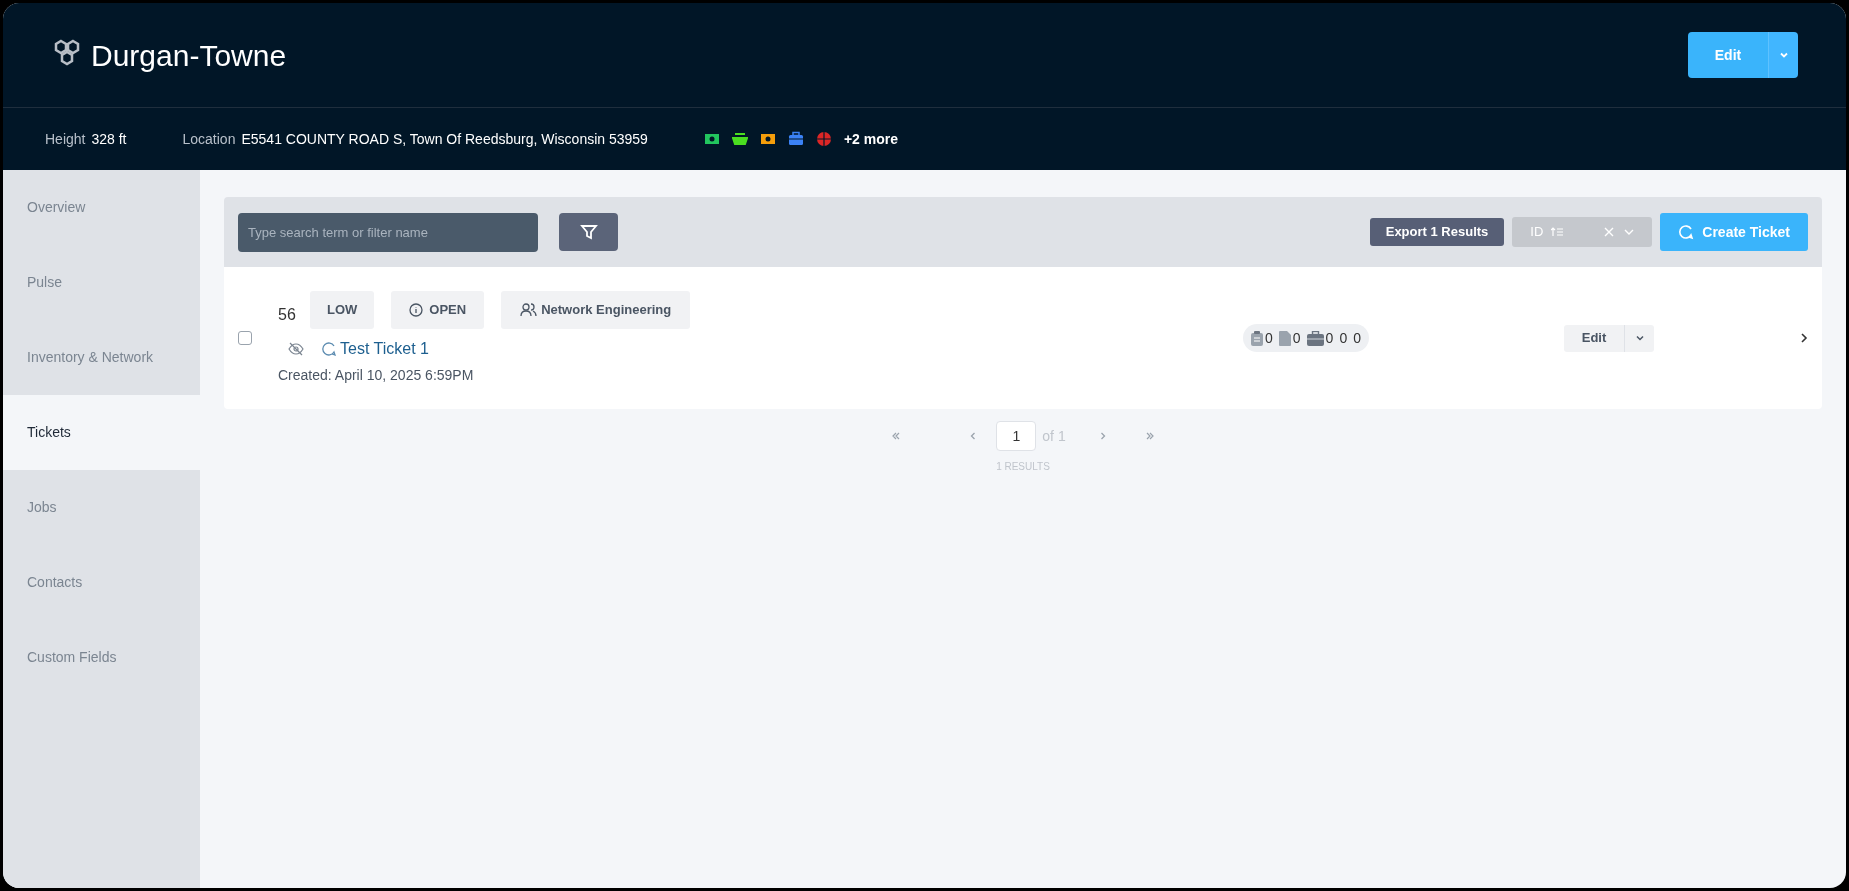 The height and width of the screenshot is (891, 1849). I want to click on sidebar-item: Jobs, so click(101, 507).